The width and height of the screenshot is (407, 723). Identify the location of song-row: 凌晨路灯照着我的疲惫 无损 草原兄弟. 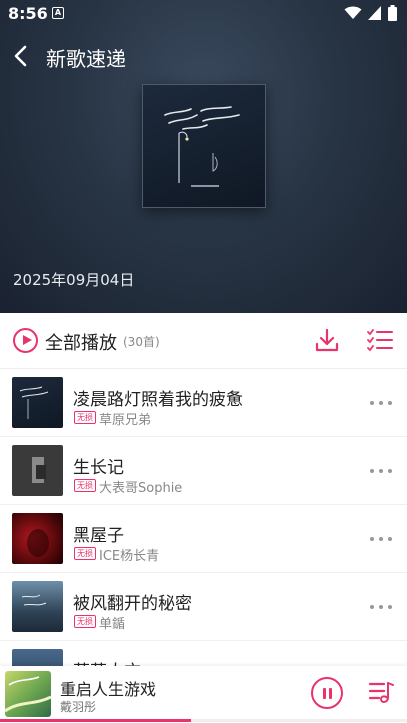
(203, 403).